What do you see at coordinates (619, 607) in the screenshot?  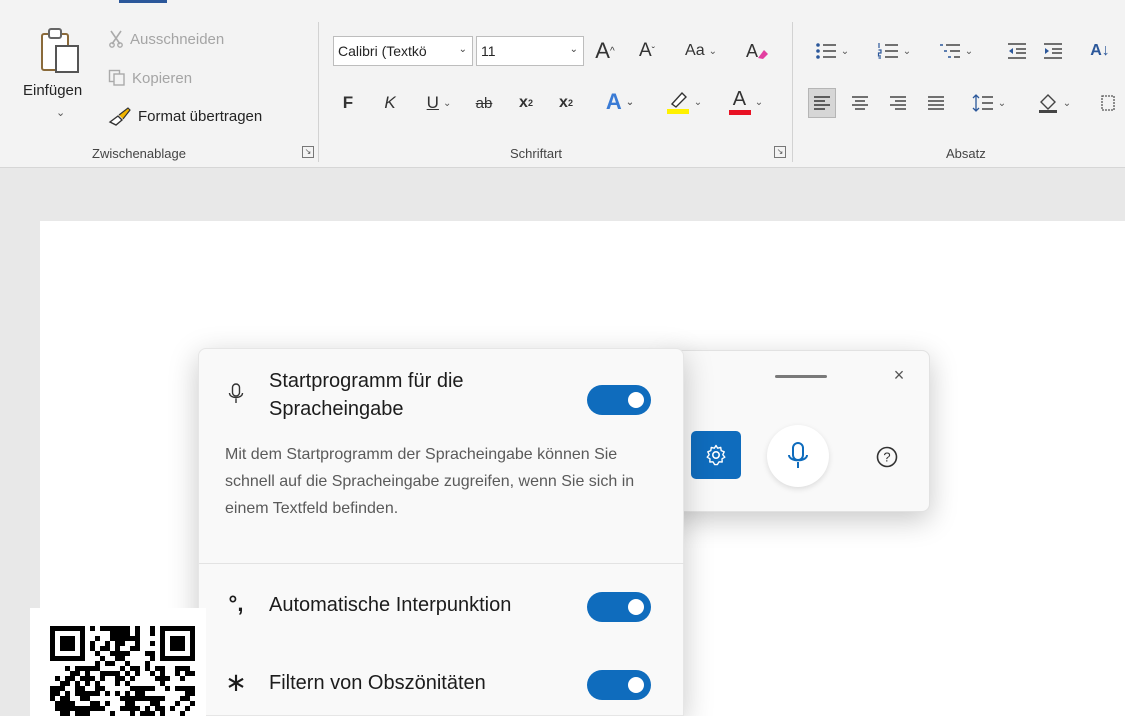 I see `auto-punctuation-toggle` at bounding box center [619, 607].